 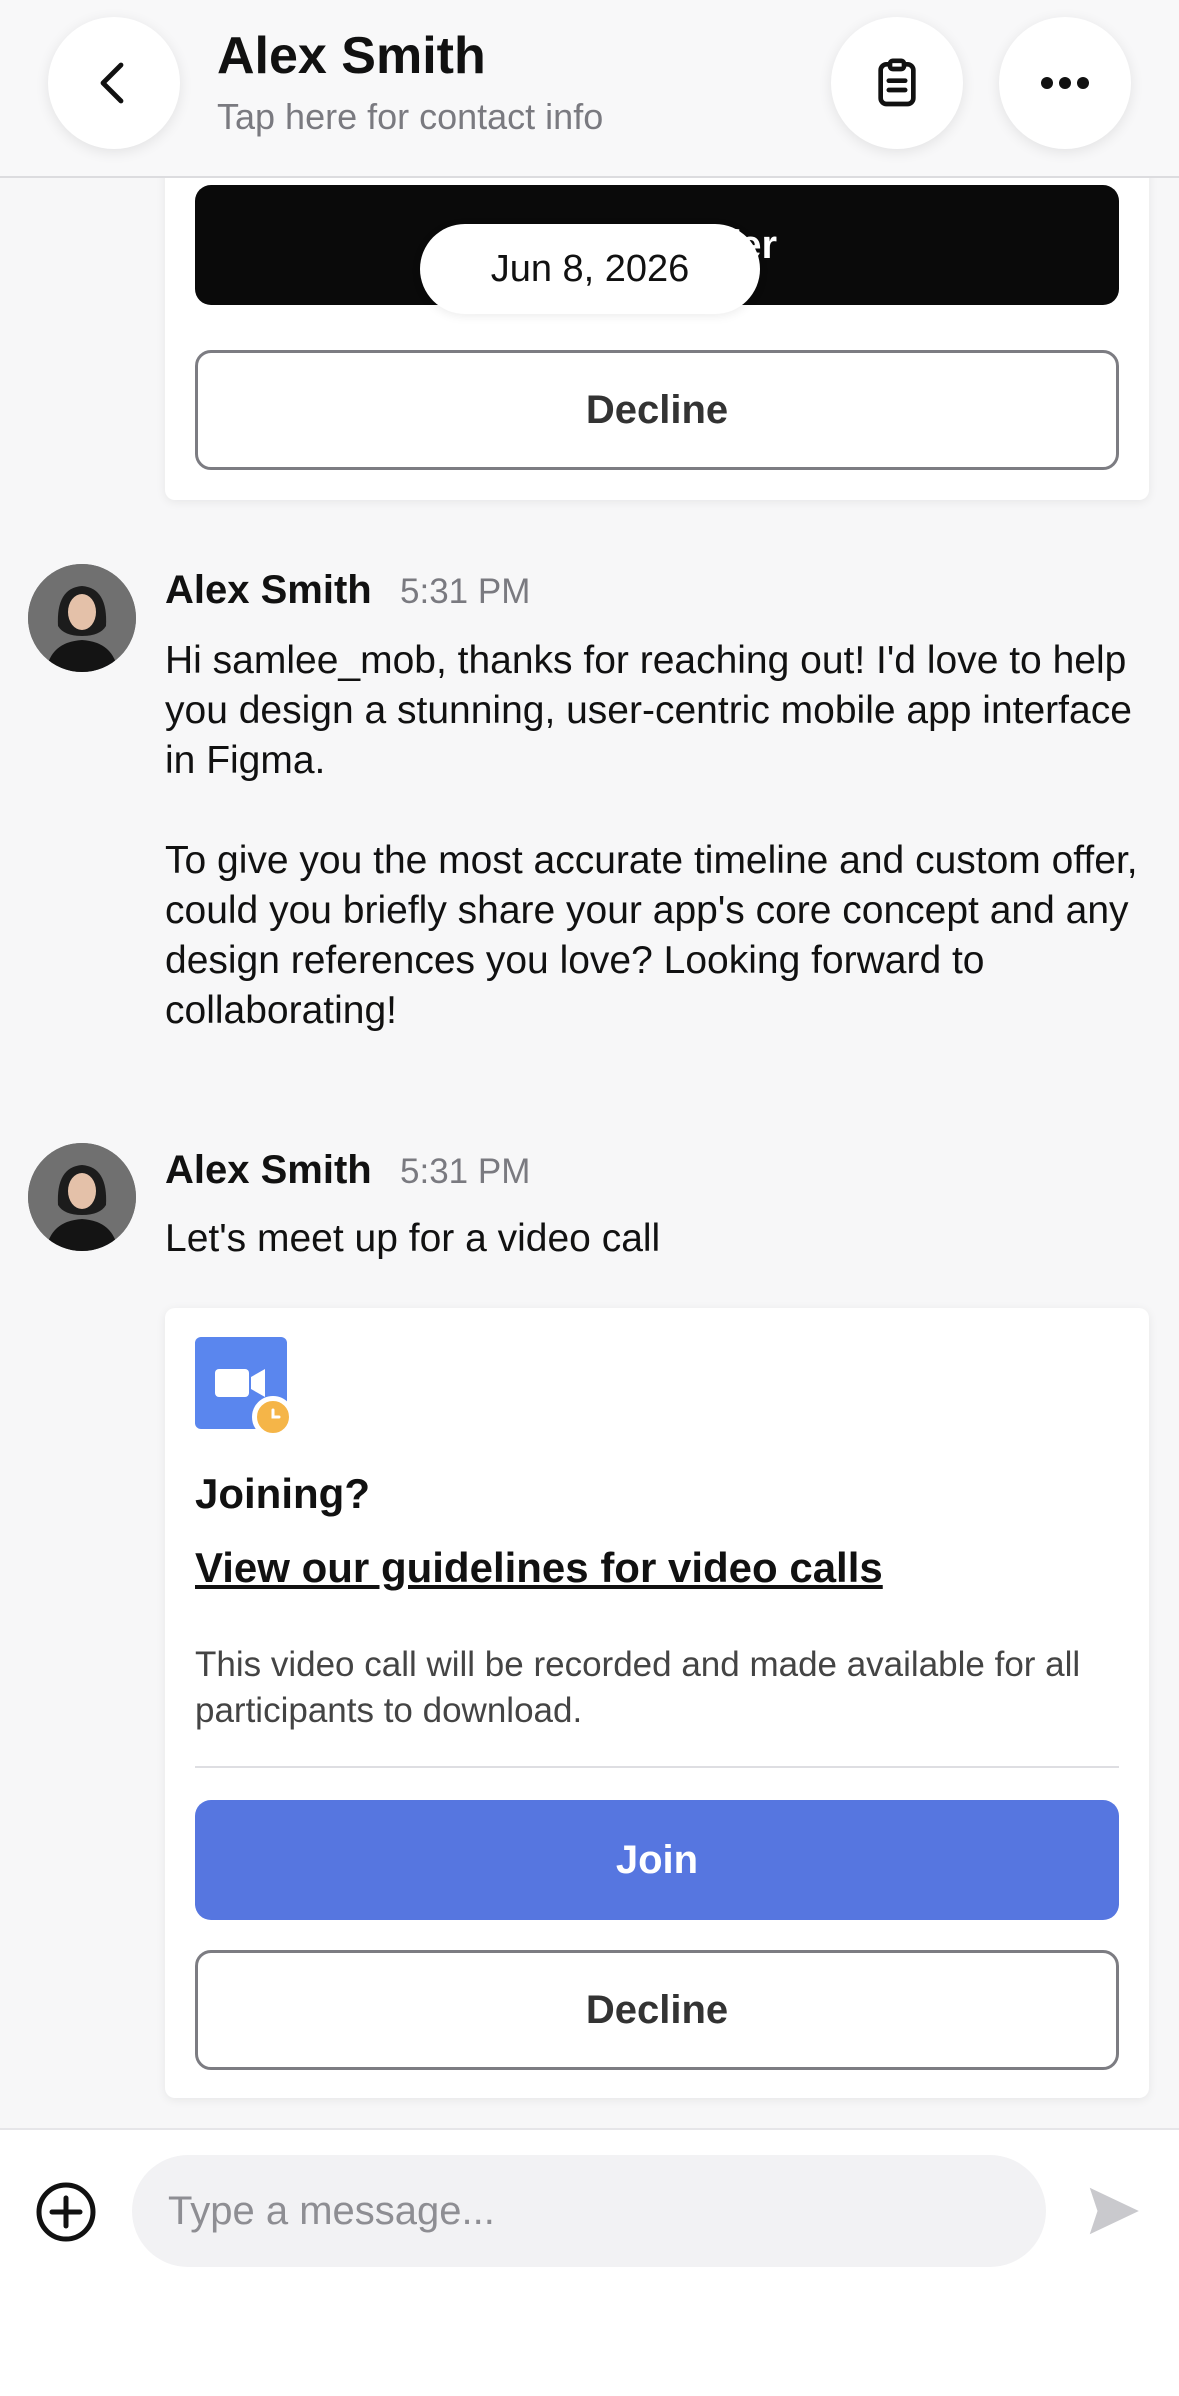 I want to click on more-options-button, so click(x=1065, y=83).